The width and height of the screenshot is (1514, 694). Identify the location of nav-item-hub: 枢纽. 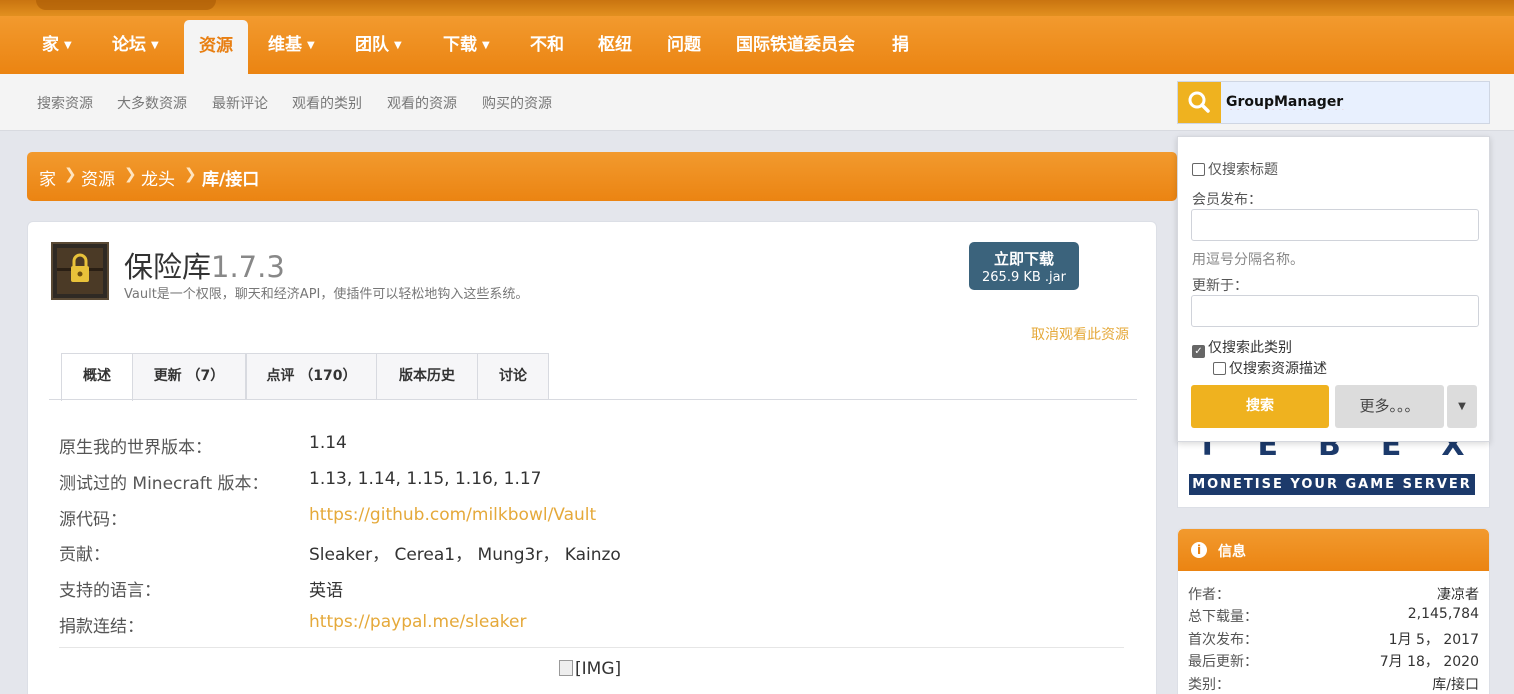
(615, 45).